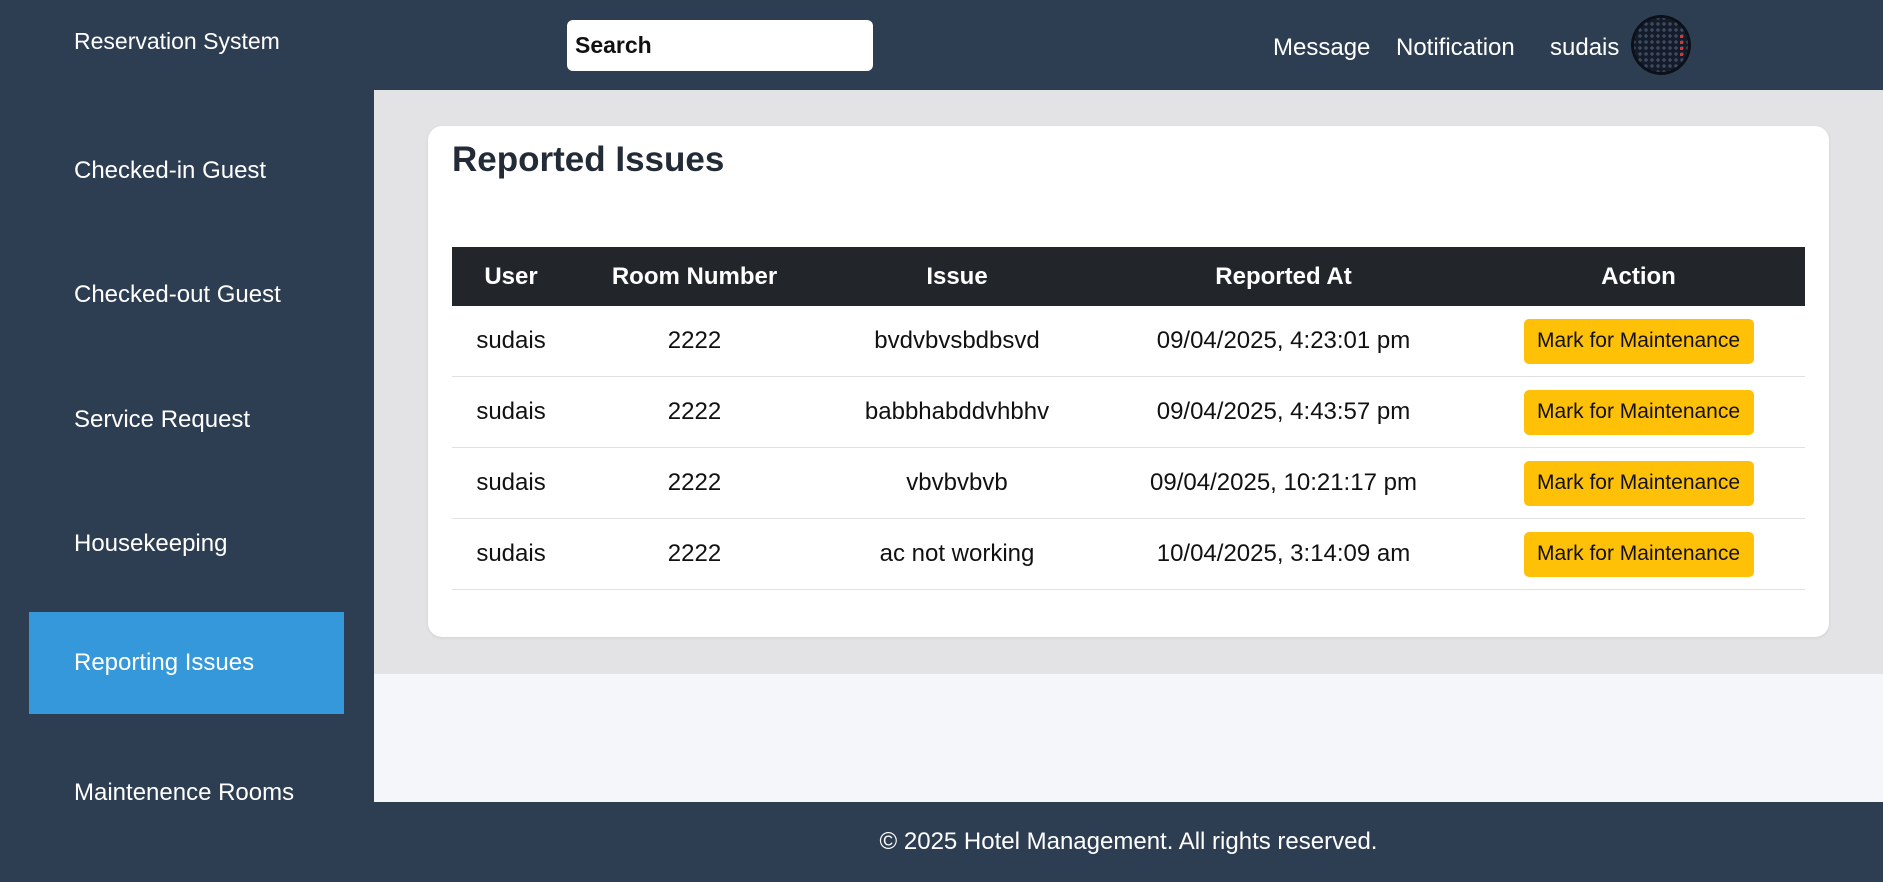 This screenshot has width=1883, height=882. What do you see at coordinates (170, 170) in the screenshot?
I see `sidebar-item-label: Checked-in Guest` at bounding box center [170, 170].